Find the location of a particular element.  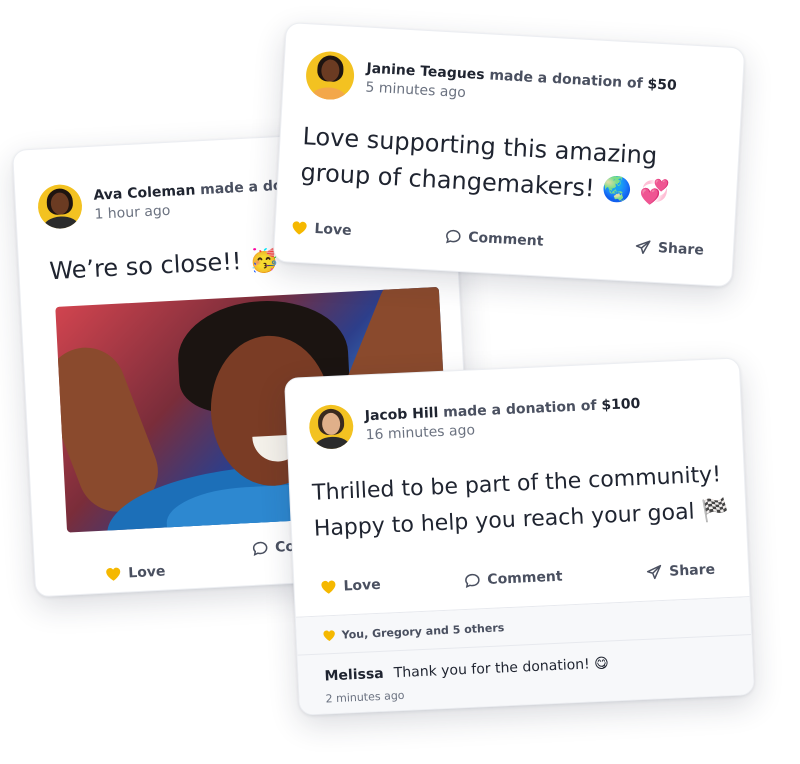

likes-and: and is located at coordinates (437, 630).